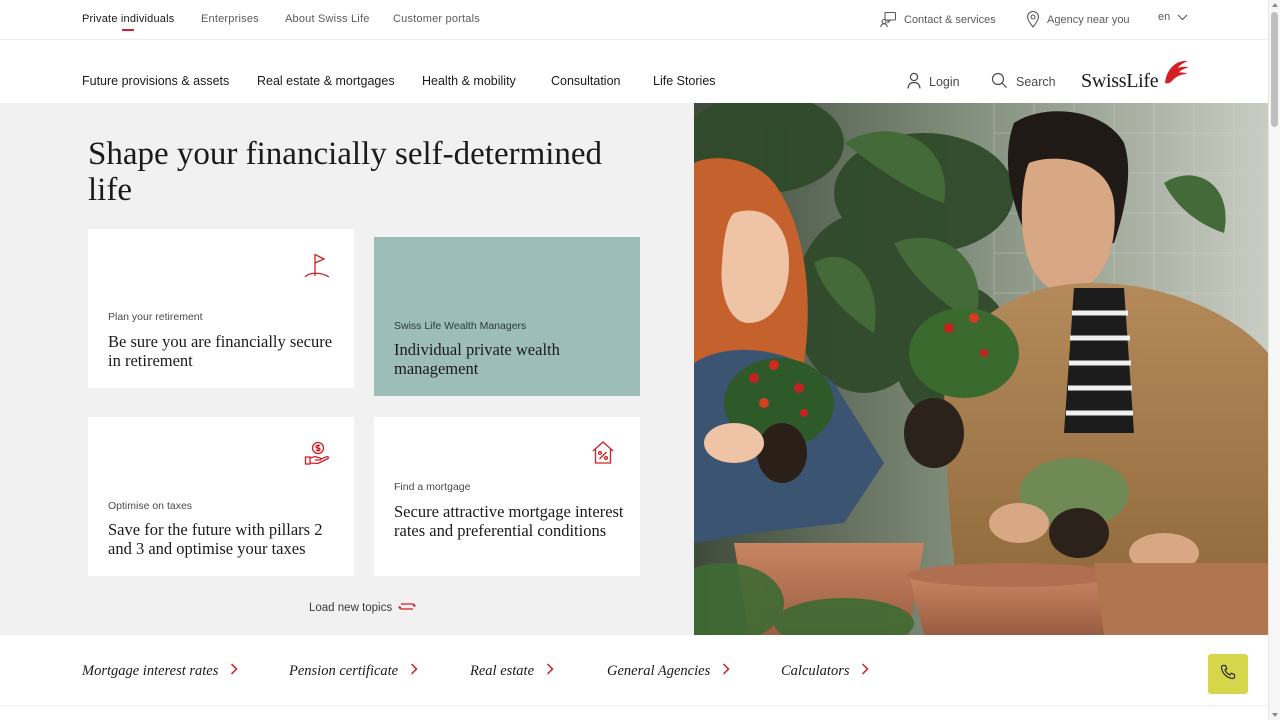  I want to click on money-hand-icon, so click(317, 456).